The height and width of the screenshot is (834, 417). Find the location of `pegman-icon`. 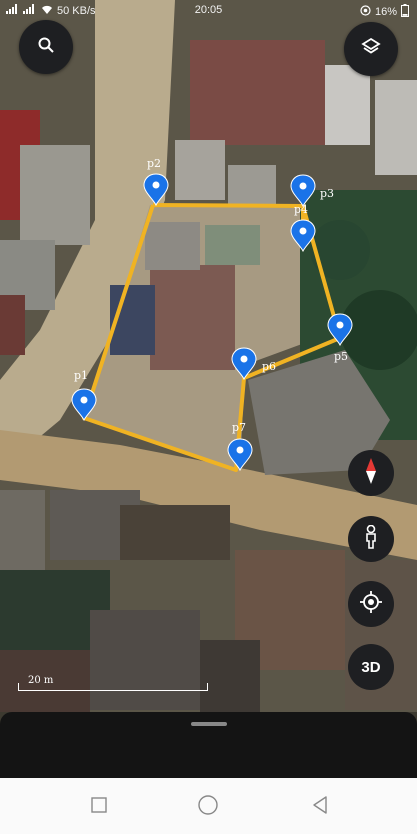

pegman-icon is located at coordinates (371, 539).